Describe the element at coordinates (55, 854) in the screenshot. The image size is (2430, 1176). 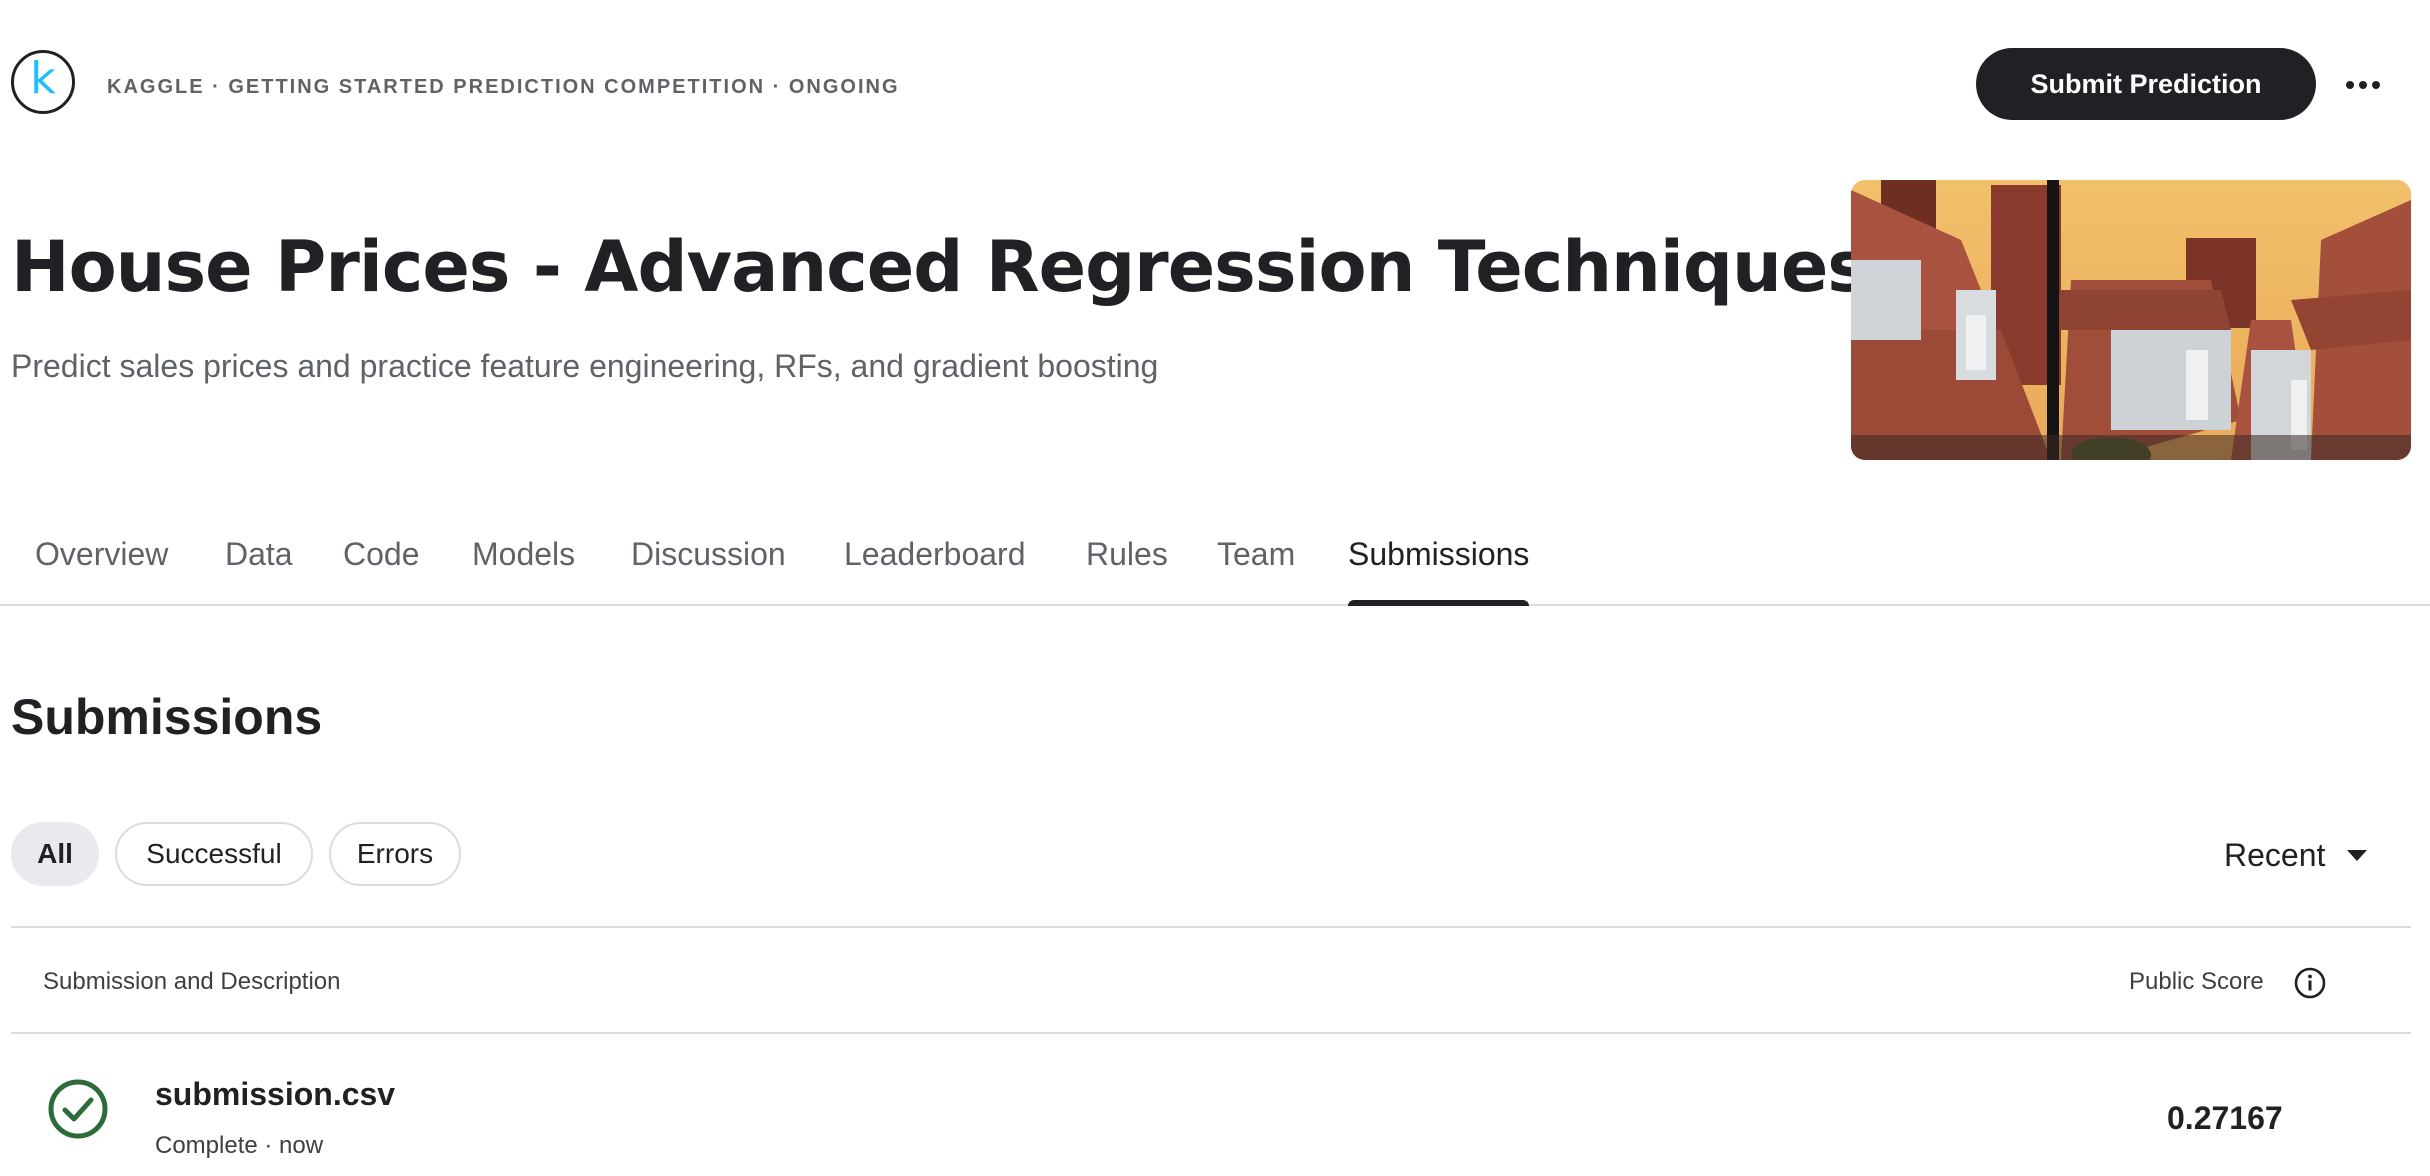
I see `filter-all-chip: All` at that location.